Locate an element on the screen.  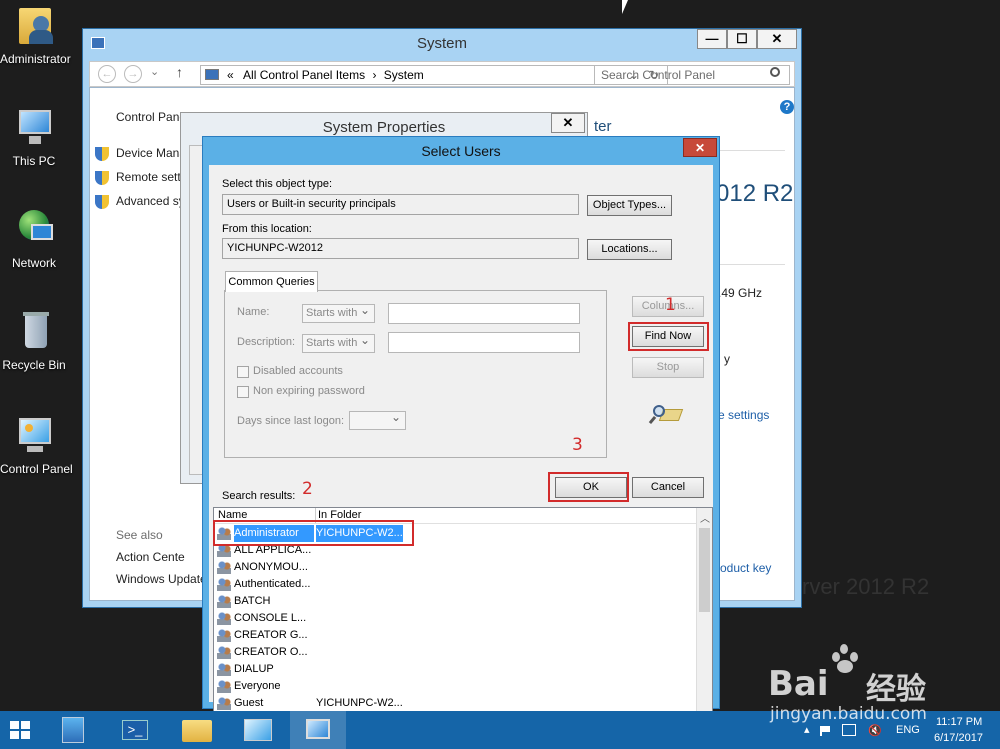
action-center-link: Action Cente is located at coordinates (150, 557).